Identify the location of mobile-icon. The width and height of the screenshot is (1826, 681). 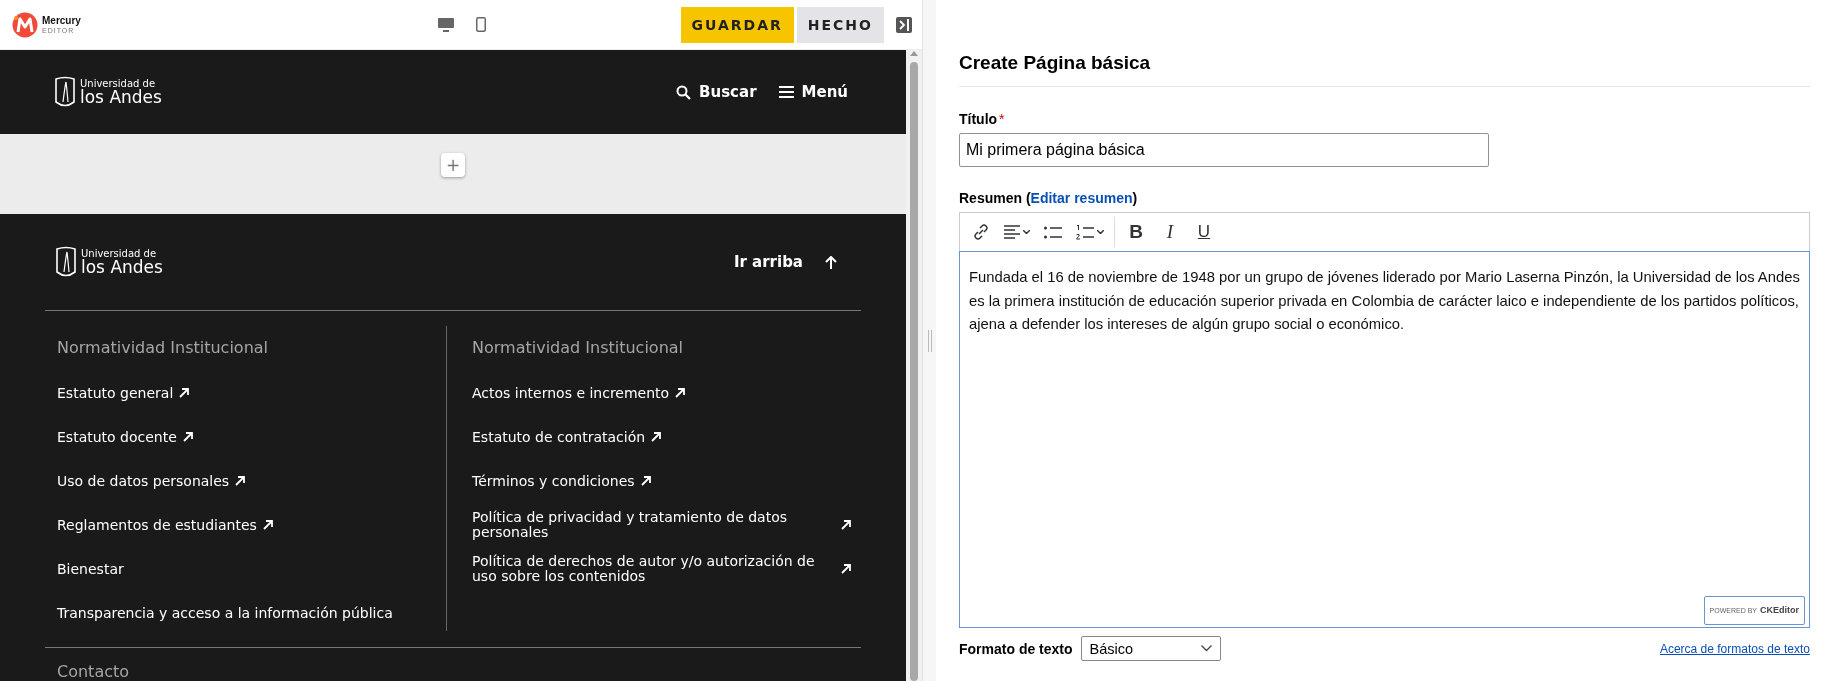
(481, 24).